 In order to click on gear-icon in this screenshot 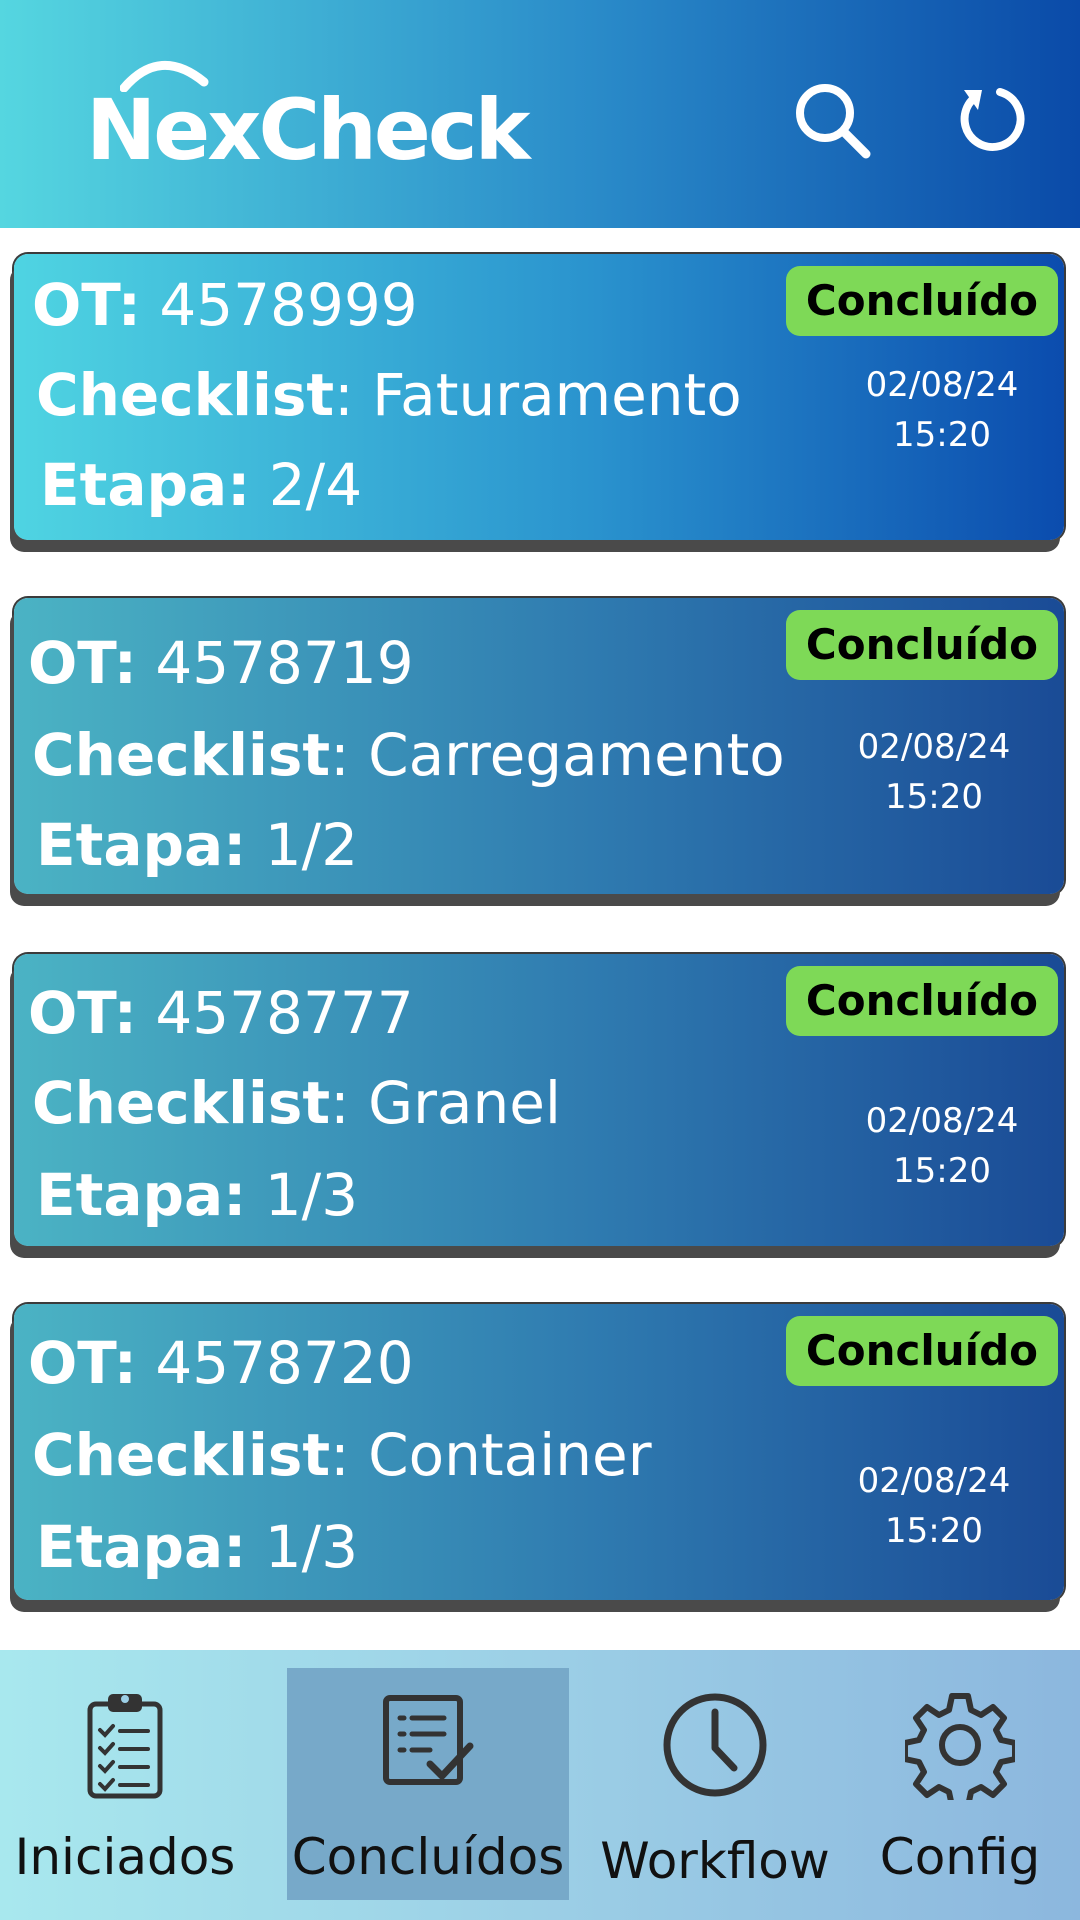, I will do `click(960, 1746)`.